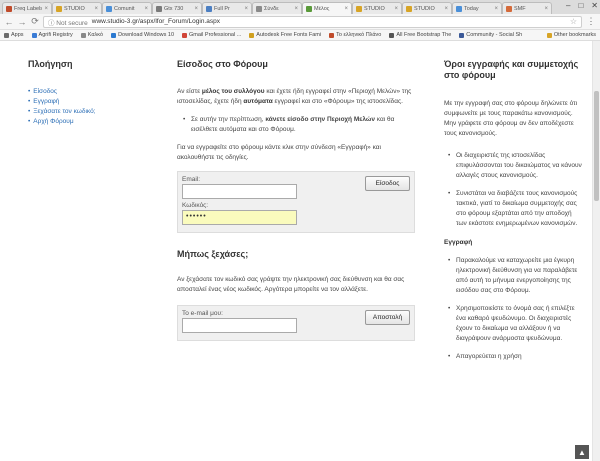 Image resolution: width=600 pixels, height=461 pixels. I want to click on forgot-title: Μήπως ξεχάσες;, so click(213, 254).